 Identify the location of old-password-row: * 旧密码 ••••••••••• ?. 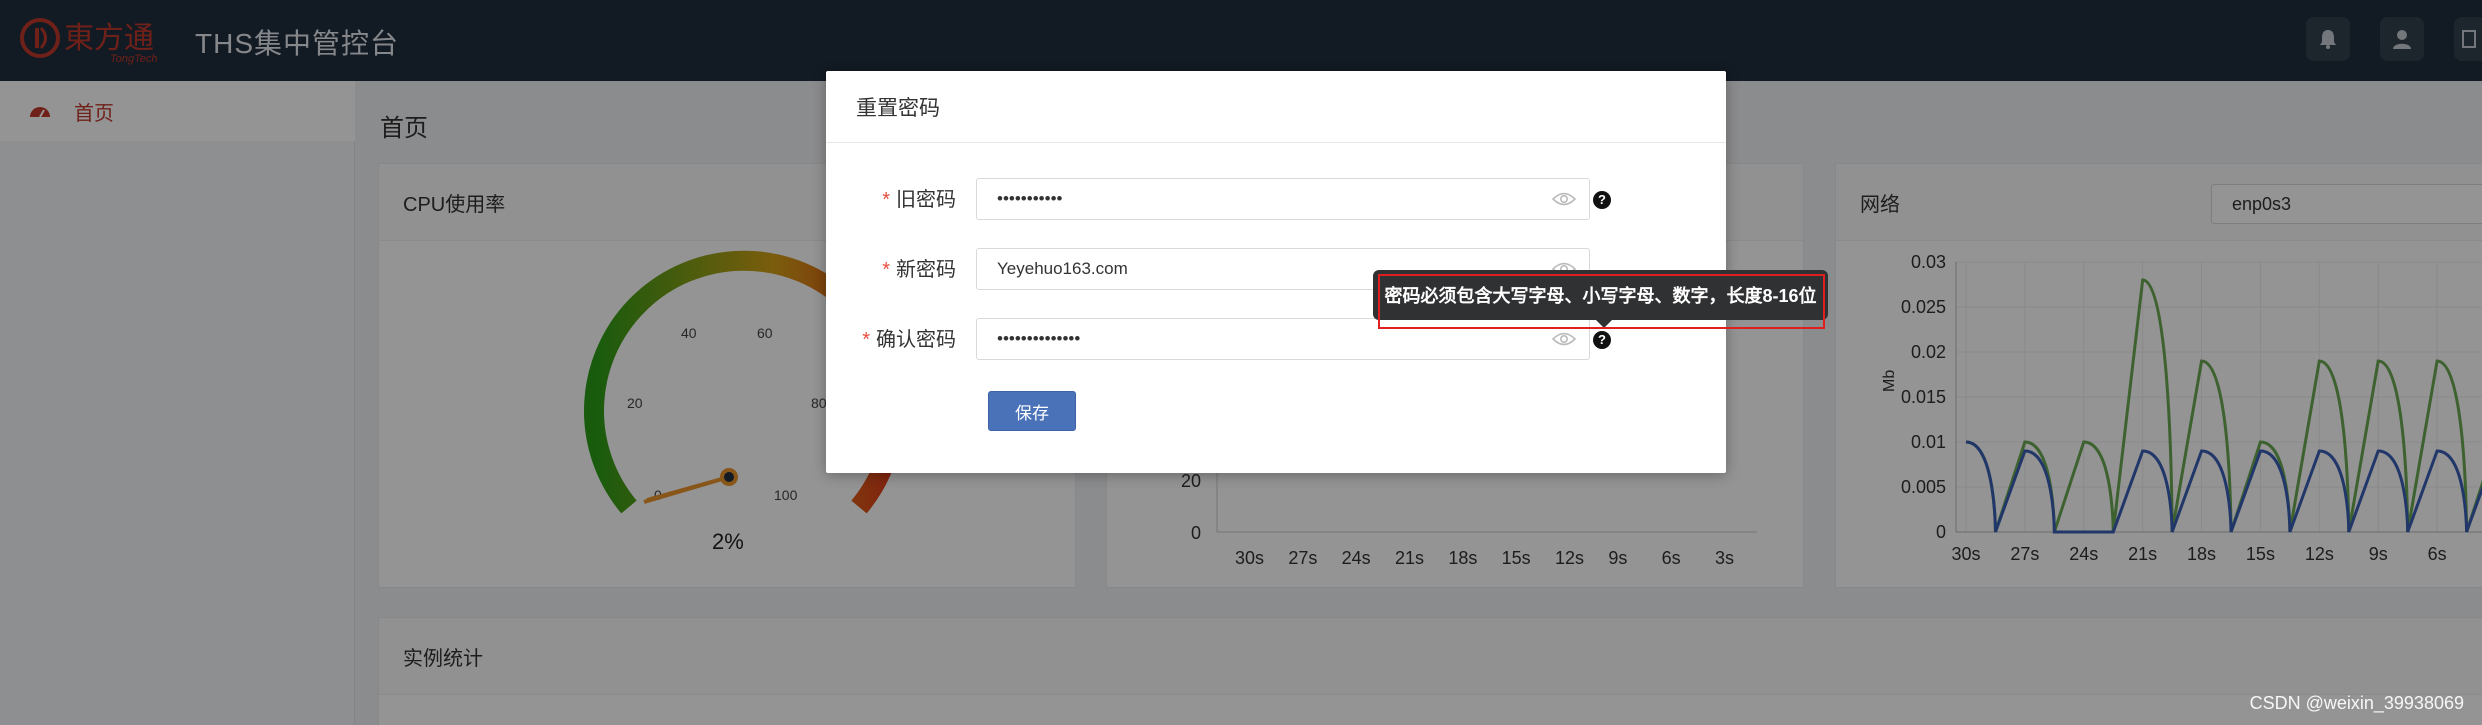
(1276, 200).